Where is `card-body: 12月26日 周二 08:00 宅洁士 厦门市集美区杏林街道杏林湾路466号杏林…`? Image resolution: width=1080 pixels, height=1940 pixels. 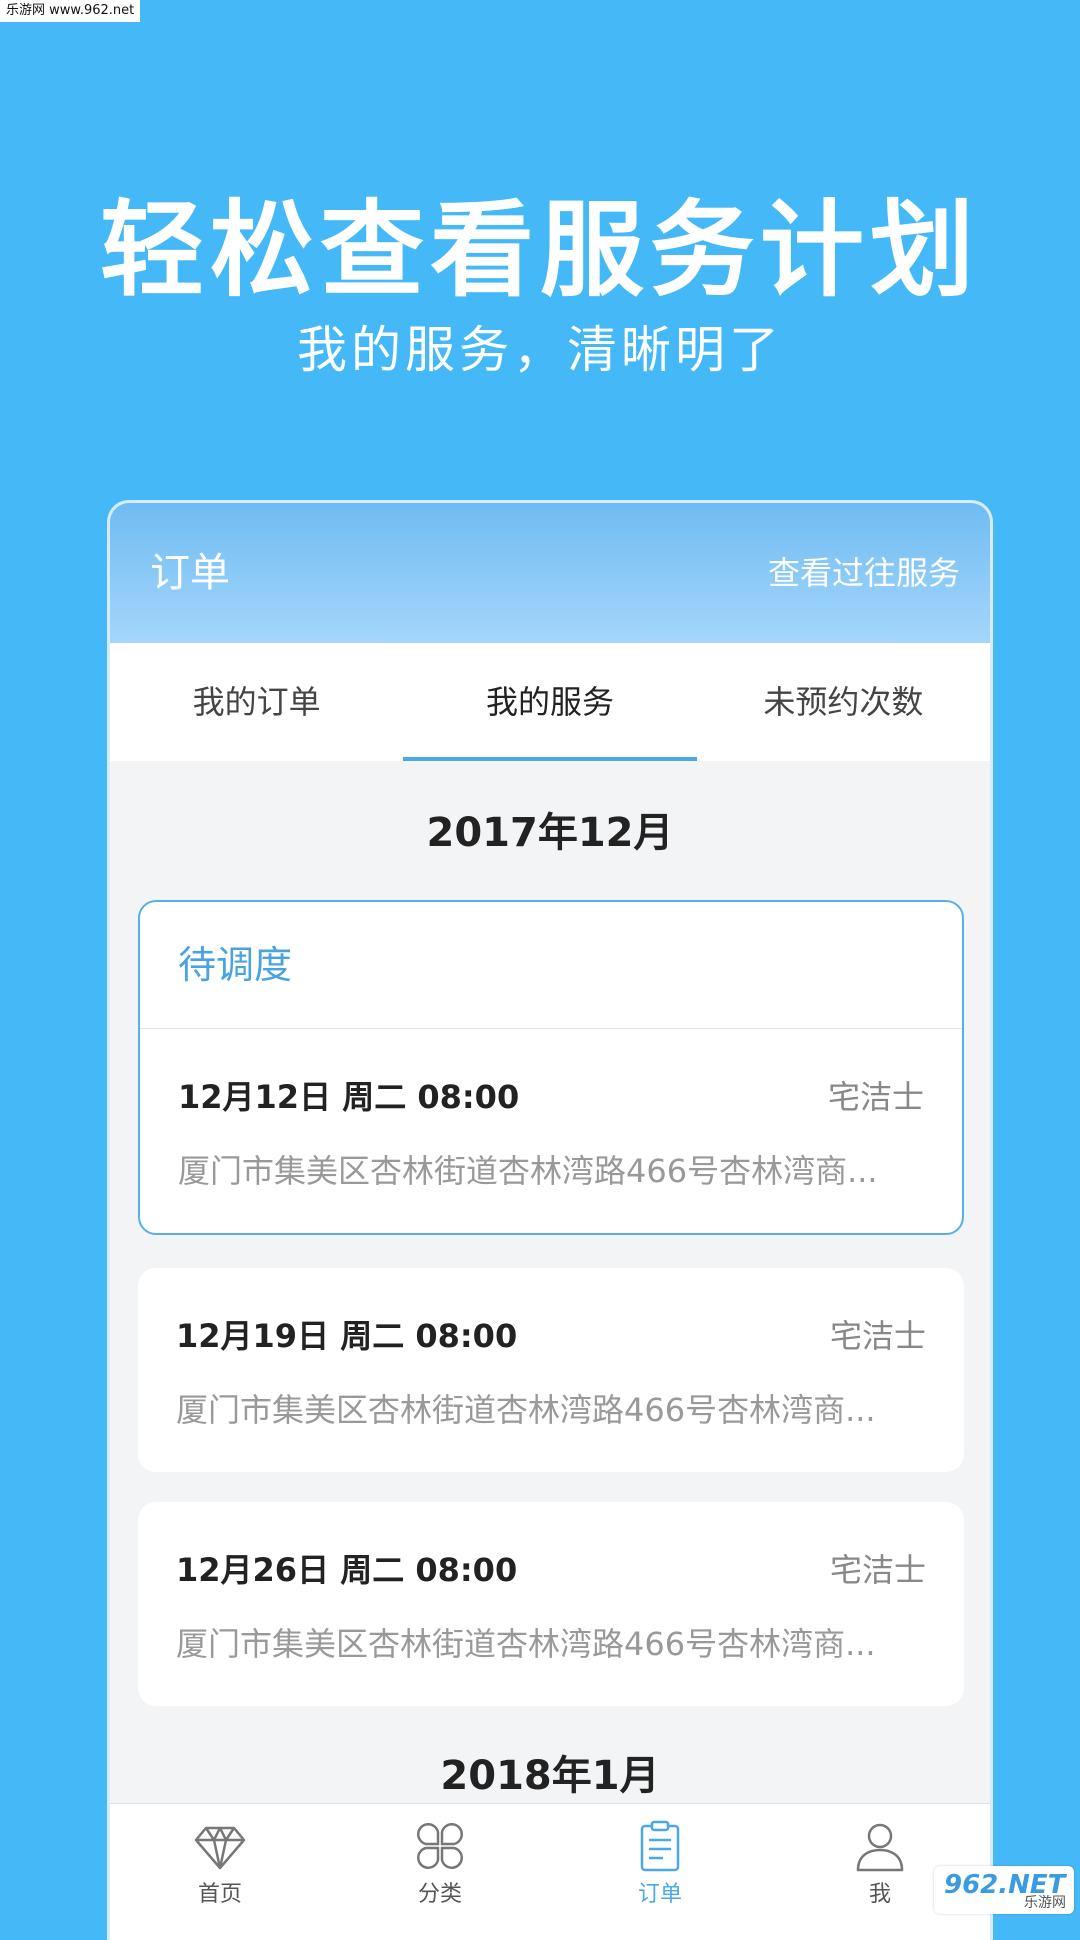
card-body: 12月26日 周二 08:00 宅洁士 厦门市集美区杏林街道杏林湾路466号杏林… is located at coordinates (551, 1604).